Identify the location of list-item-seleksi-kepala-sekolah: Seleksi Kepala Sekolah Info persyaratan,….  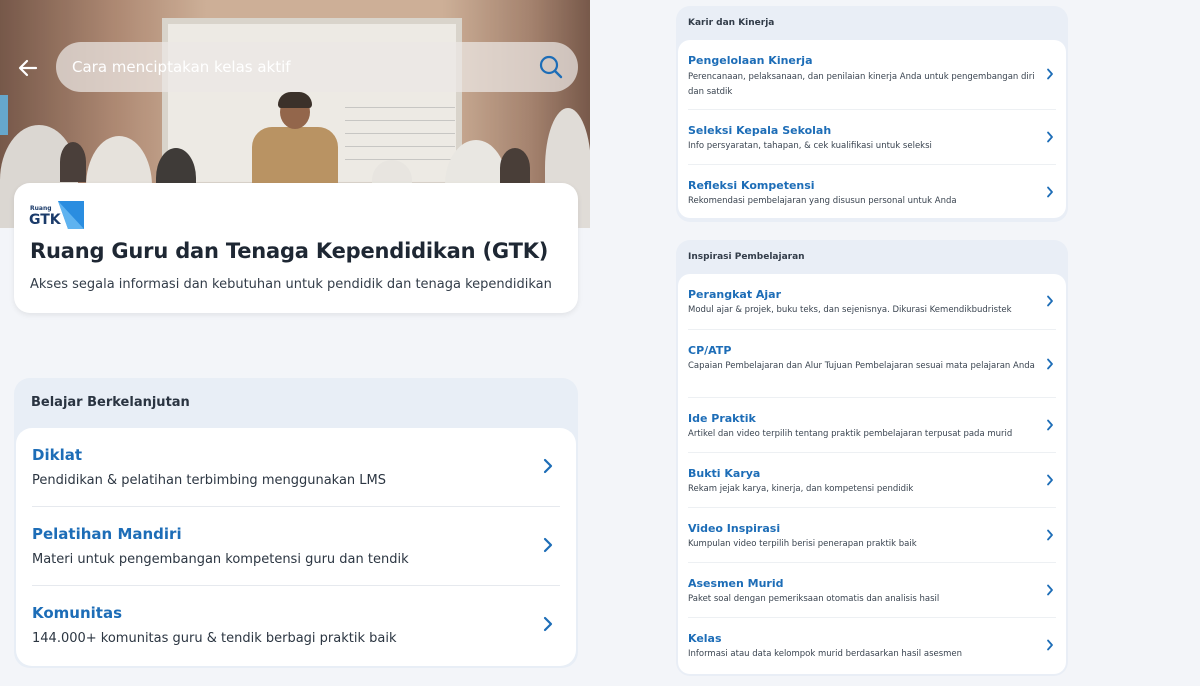
(872, 137).